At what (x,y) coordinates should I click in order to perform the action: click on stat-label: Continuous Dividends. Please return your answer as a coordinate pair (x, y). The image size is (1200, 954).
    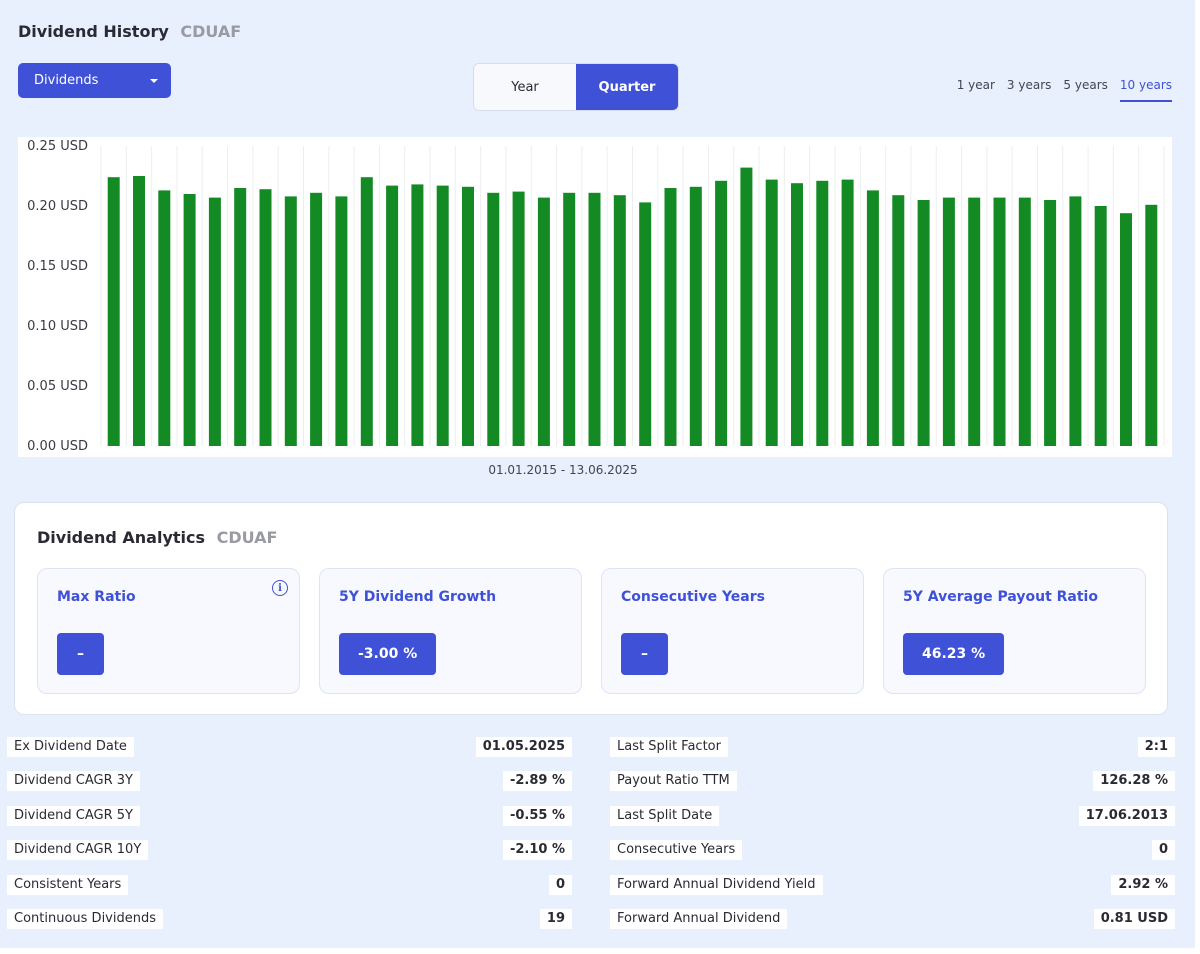
    Looking at the image, I should click on (85, 919).